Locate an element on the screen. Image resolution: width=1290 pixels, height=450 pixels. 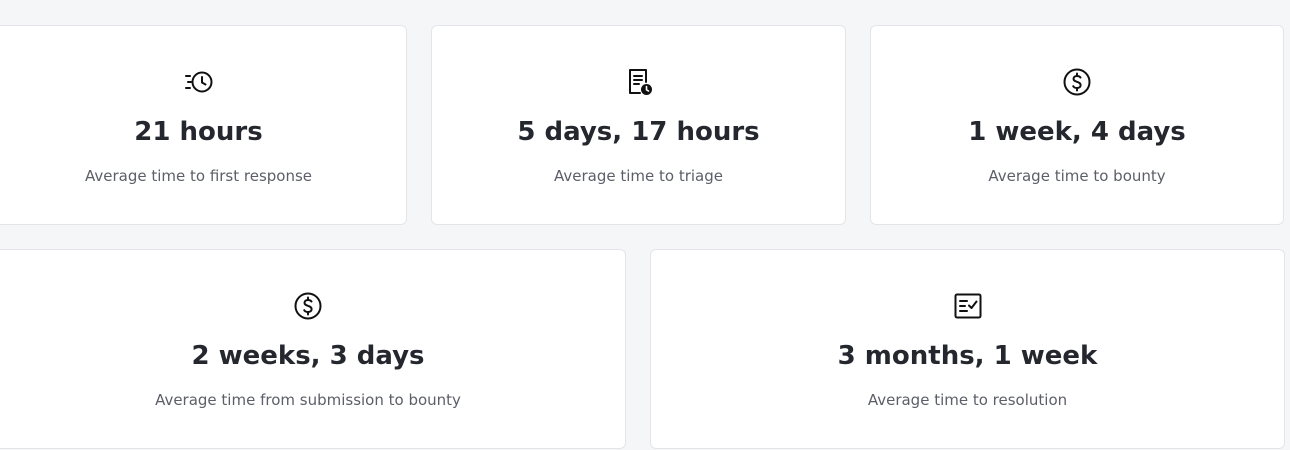
metric-label: Average time to bounty is located at coordinates (1077, 176).